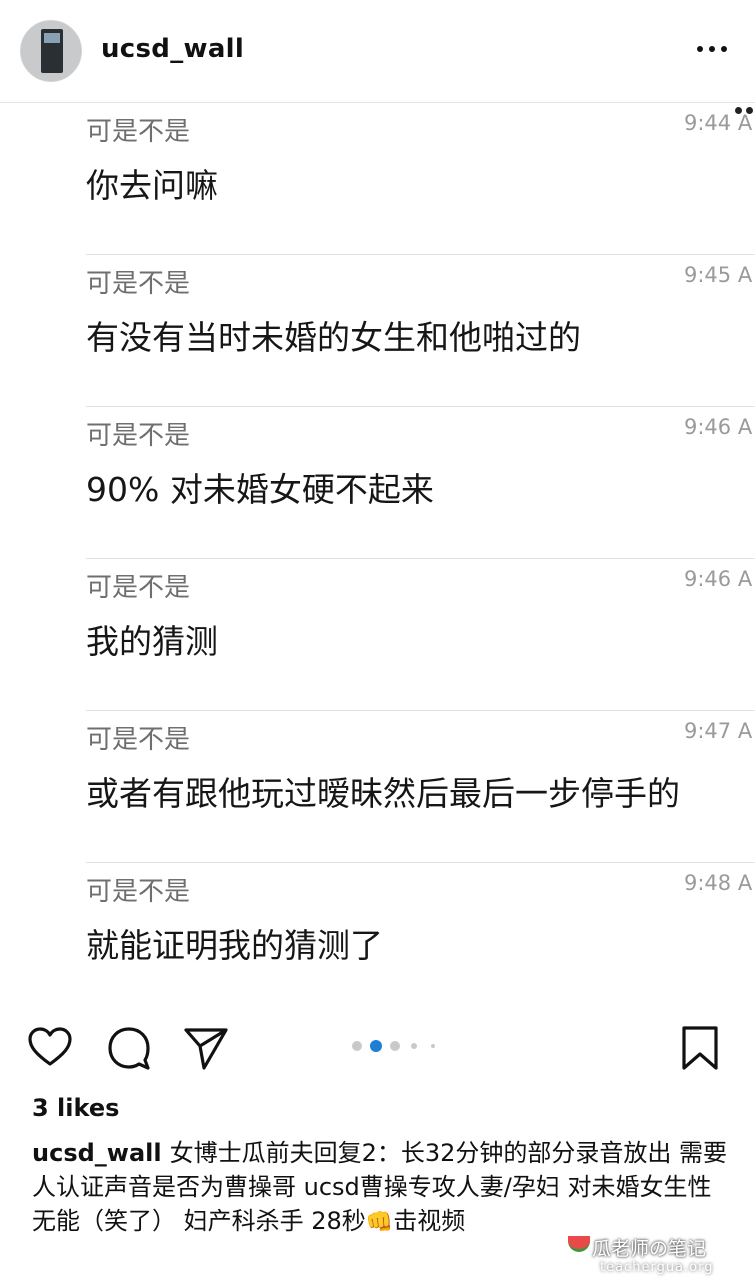  What do you see at coordinates (129, 1048) in the screenshot?
I see `comment-icon` at bounding box center [129, 1048].